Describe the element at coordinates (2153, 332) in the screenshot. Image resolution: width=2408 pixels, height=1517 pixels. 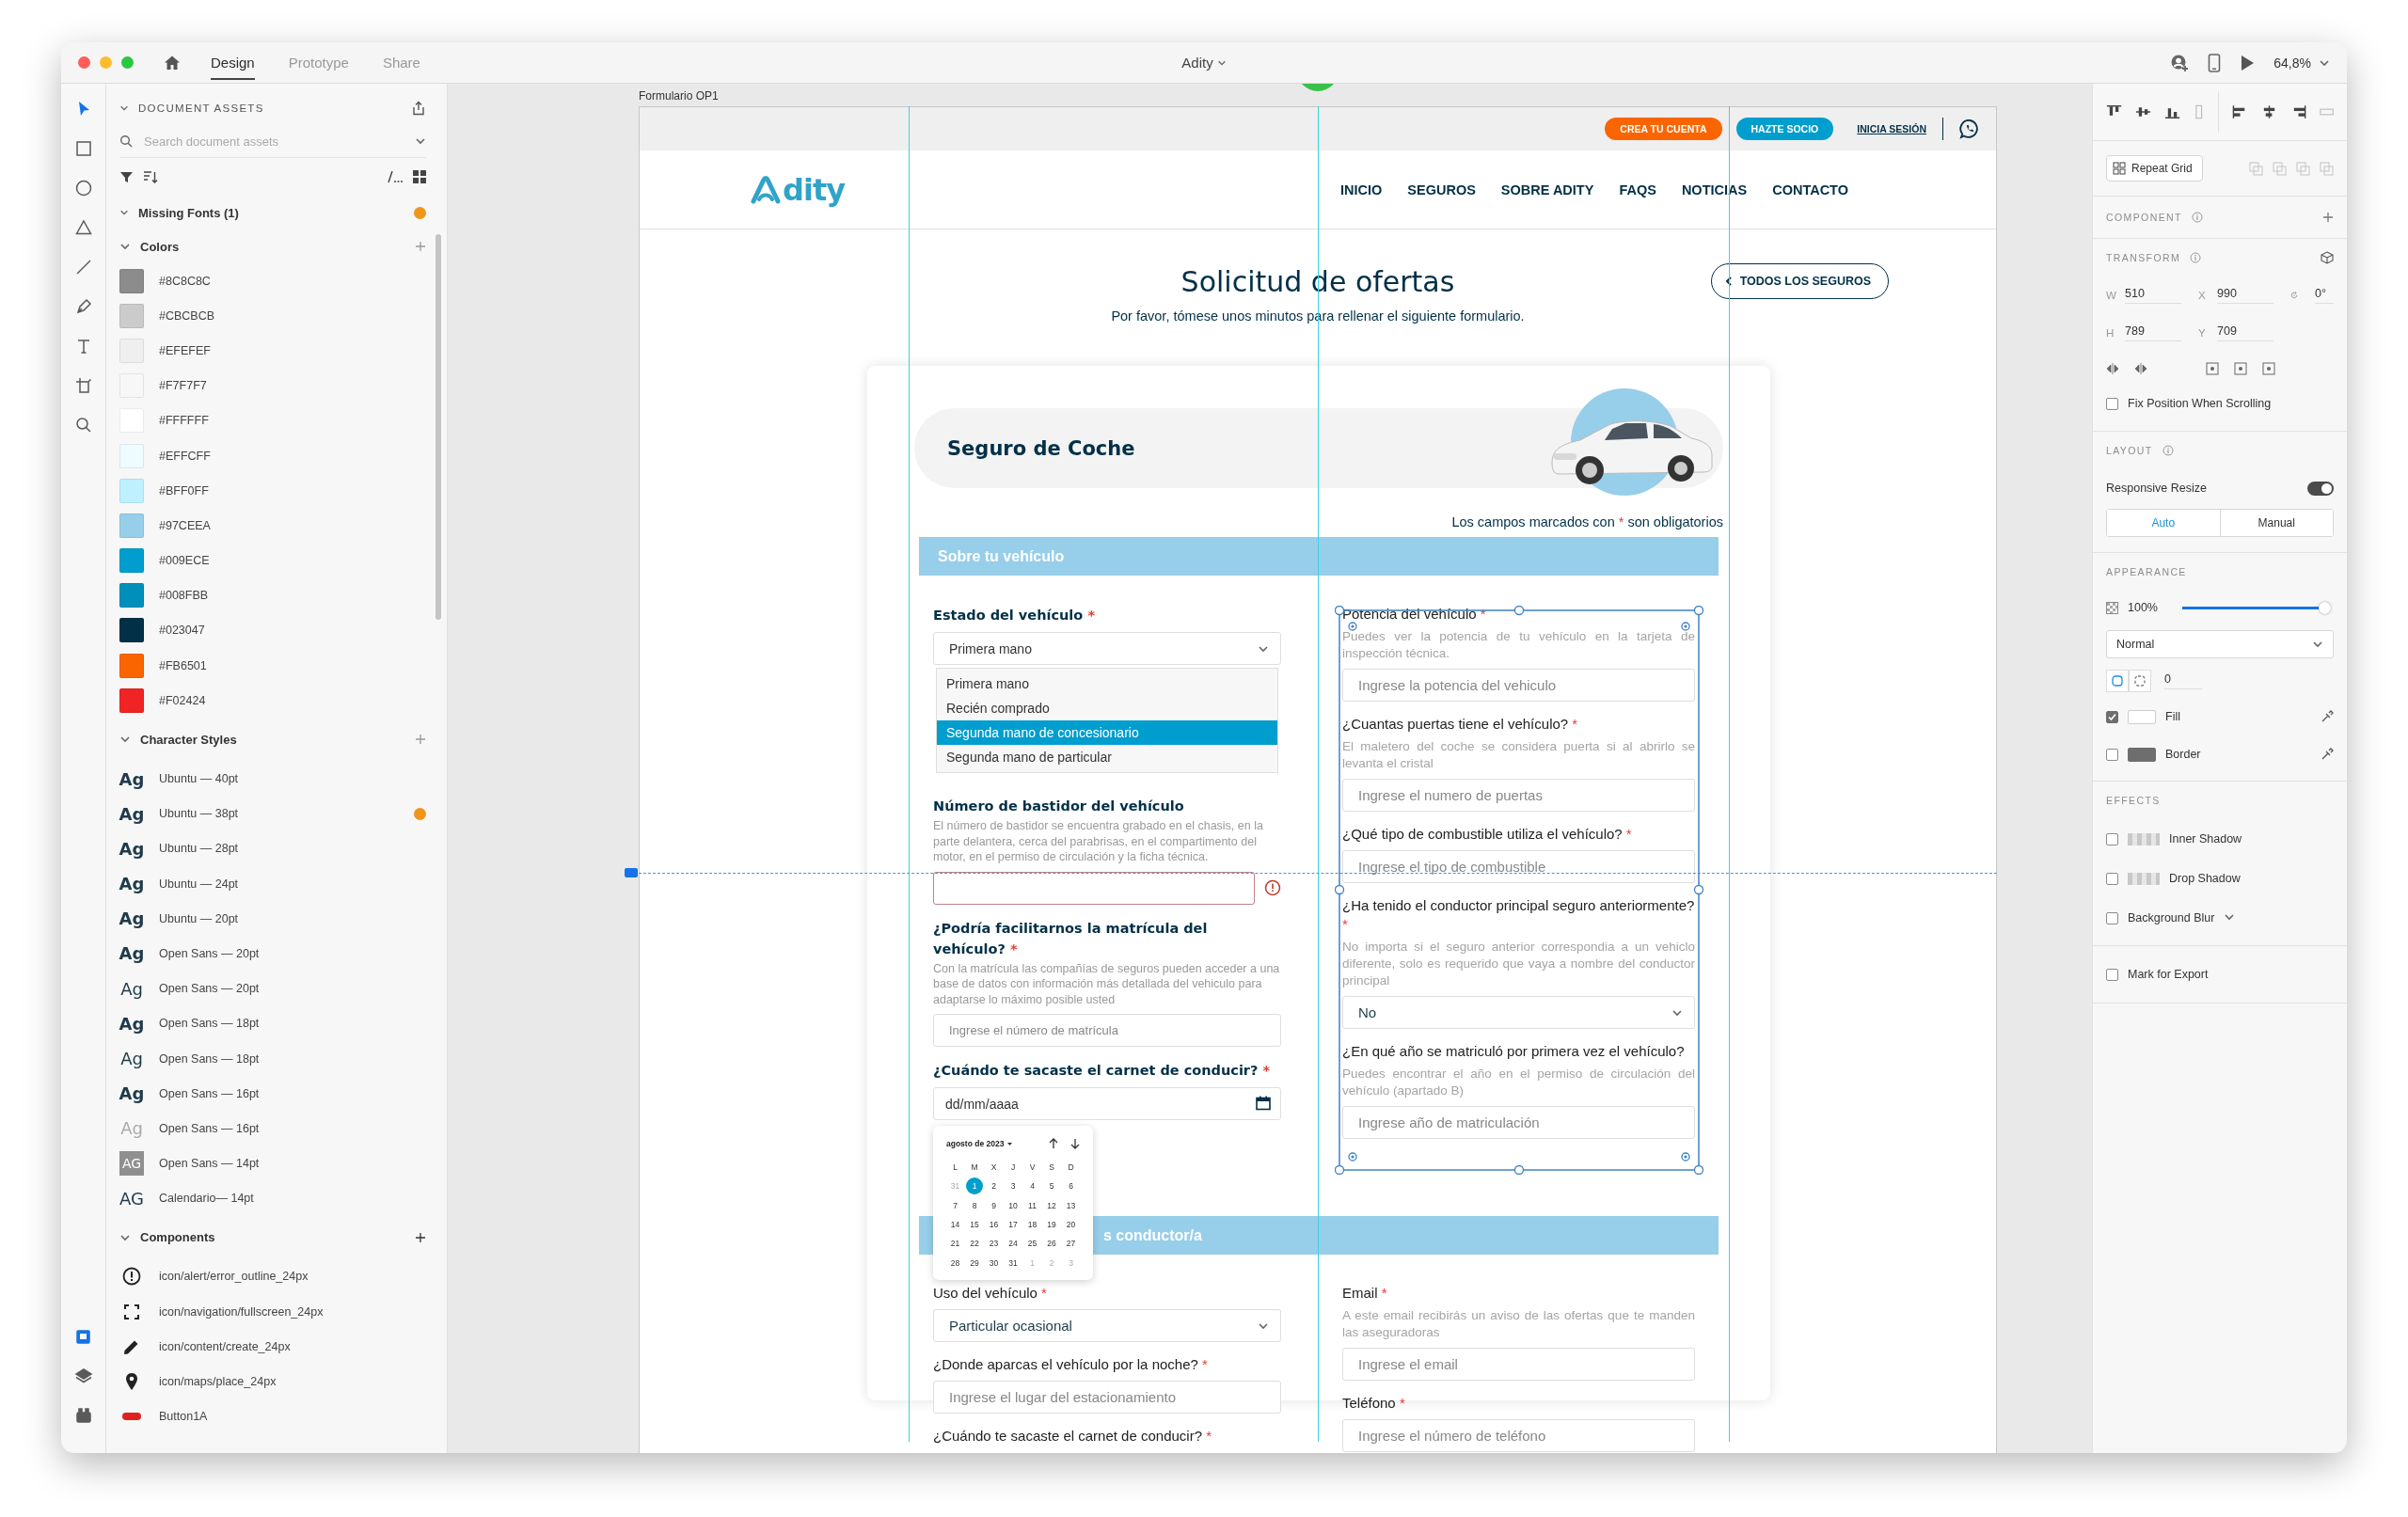
I see `number-field: 789` at that location.